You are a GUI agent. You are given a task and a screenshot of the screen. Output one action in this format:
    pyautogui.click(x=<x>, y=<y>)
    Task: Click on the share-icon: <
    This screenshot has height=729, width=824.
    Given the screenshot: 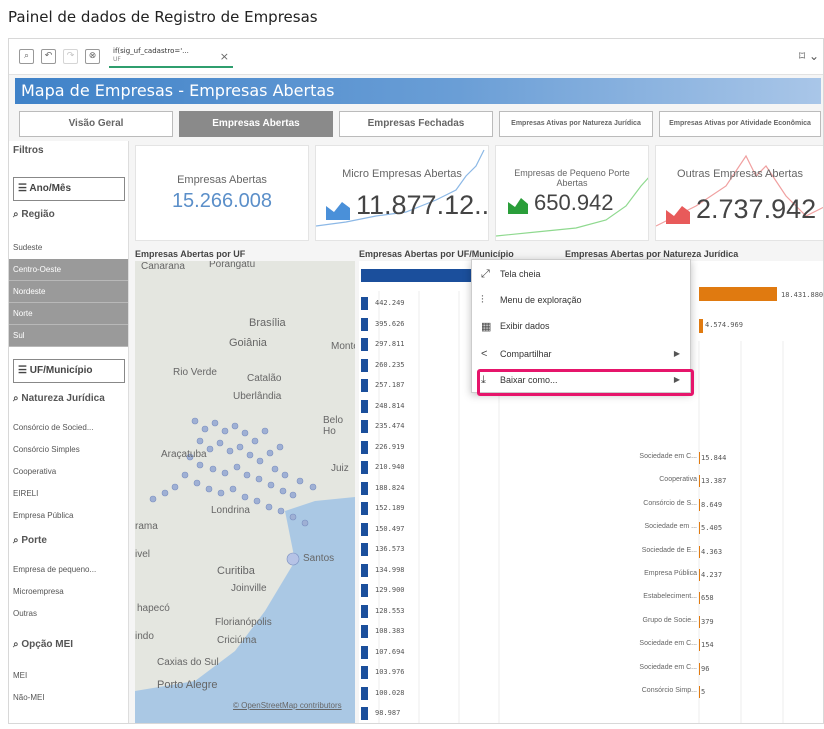 What is the action you would take?
    pyautogui.click(x=484, y=354)
    